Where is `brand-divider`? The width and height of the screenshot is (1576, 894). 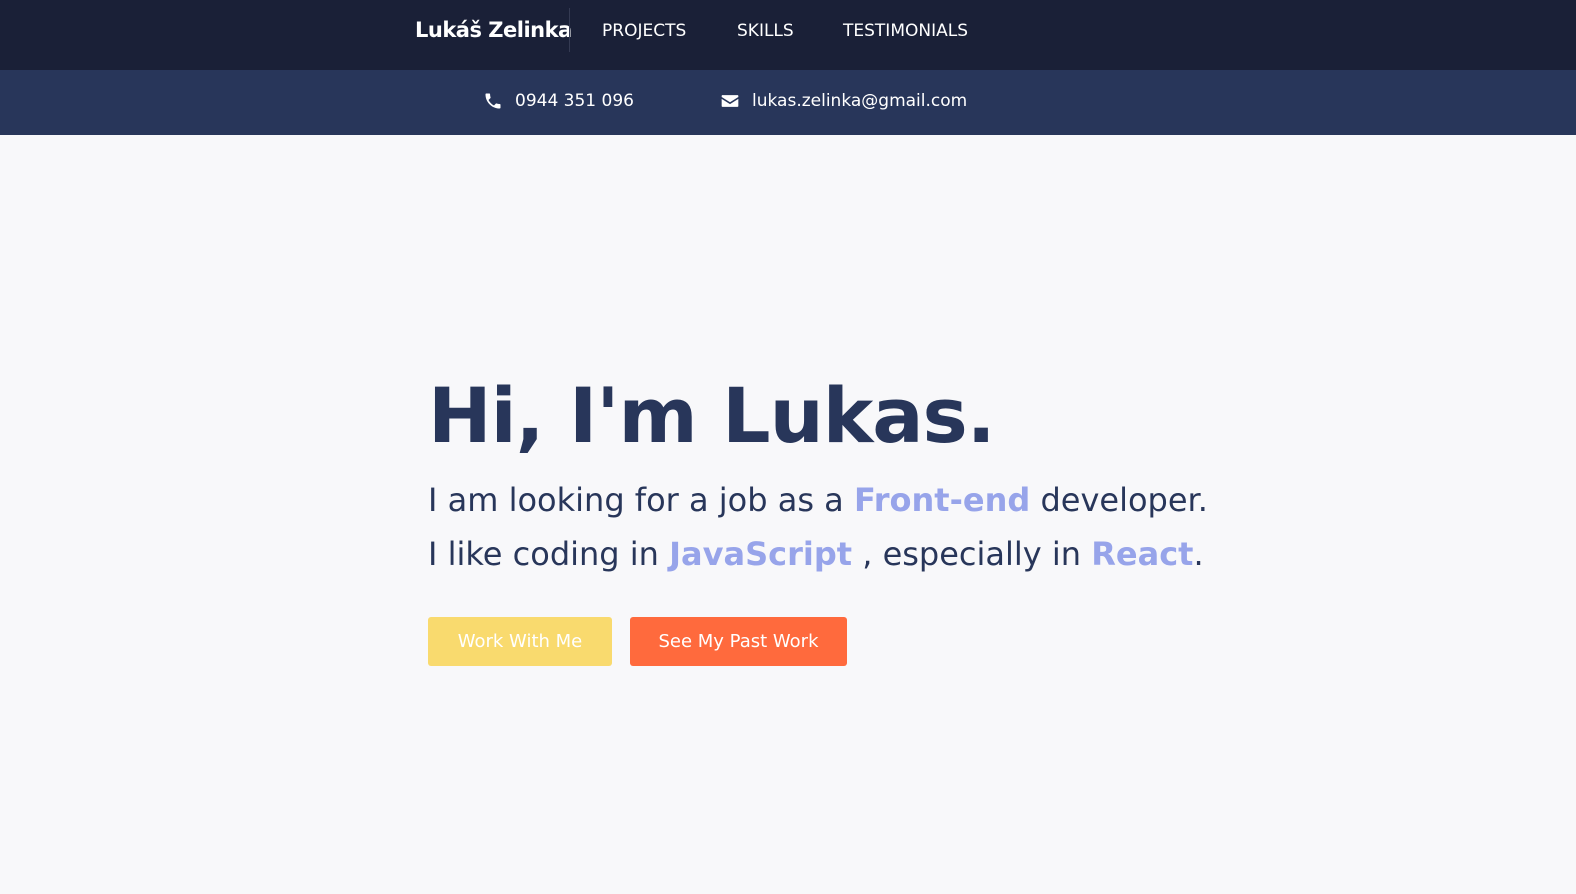
brand-divider is located at coordinates (569, 30).